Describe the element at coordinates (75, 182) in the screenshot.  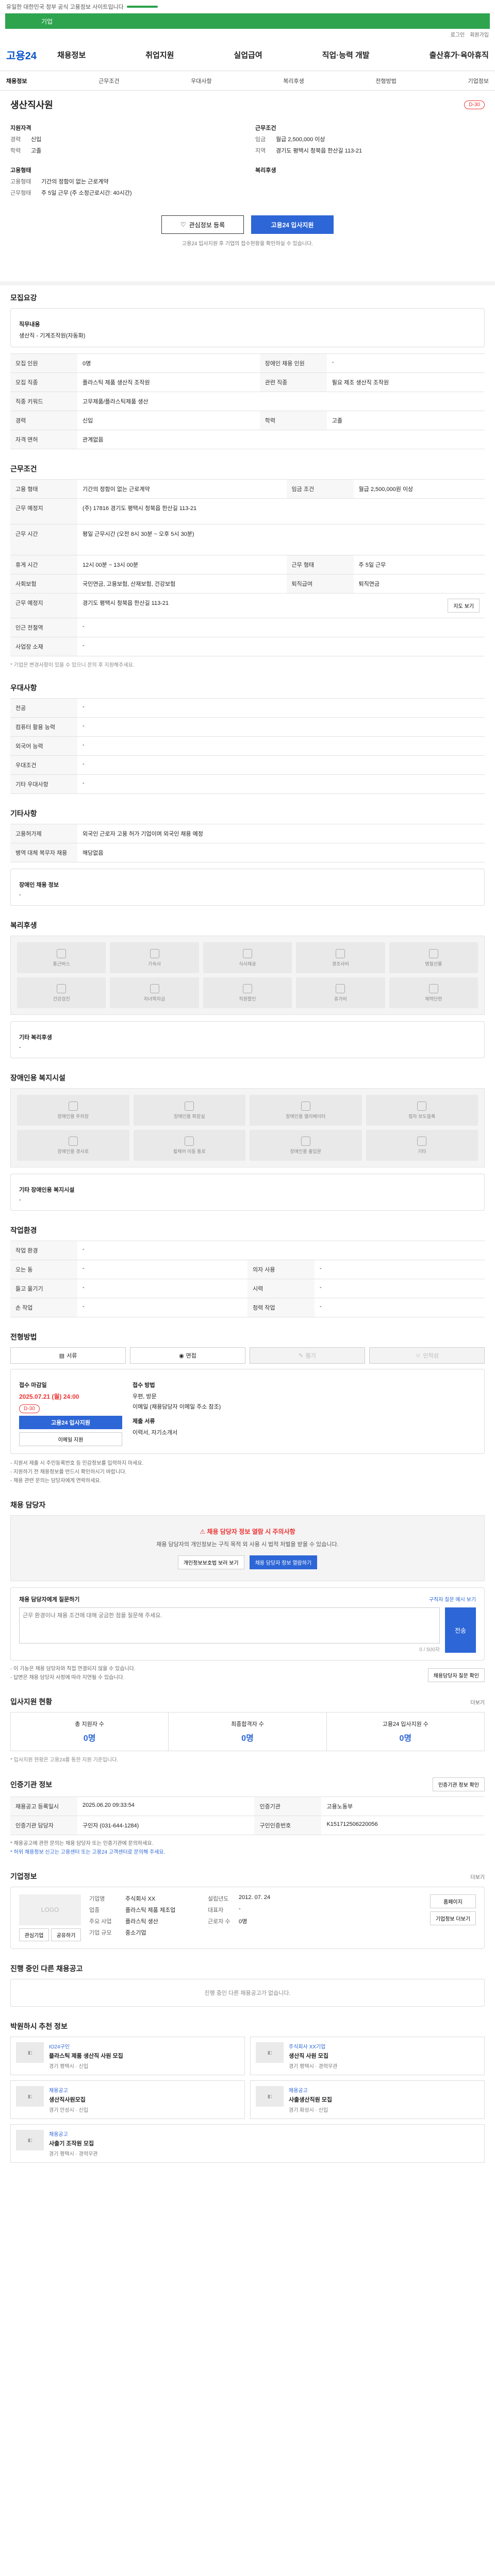
I see `emp-type-value: 기간의 정함이 없는 근로계약` at that location.